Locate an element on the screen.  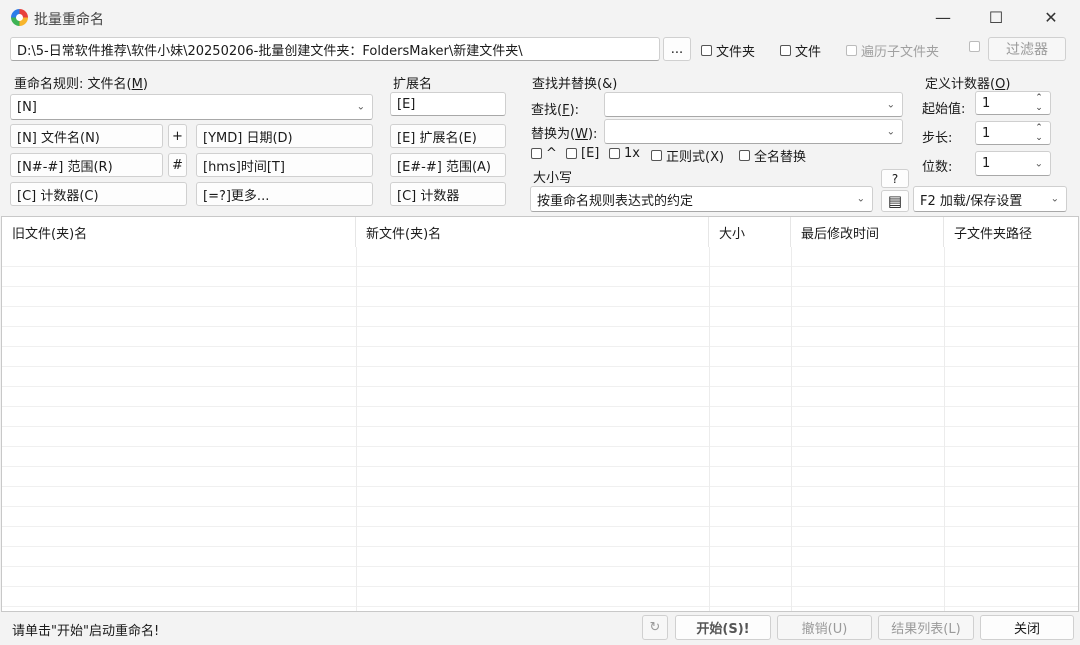
column-new-name: 新文件(夹)名 is located at coordinates (532, 232).